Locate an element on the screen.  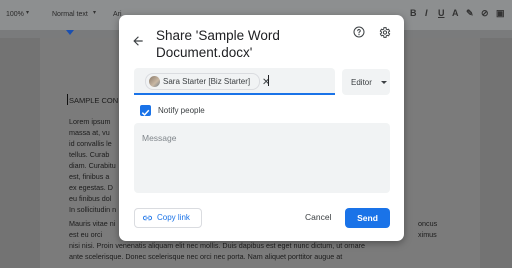
link-icon is located at coordinates (147, 218).